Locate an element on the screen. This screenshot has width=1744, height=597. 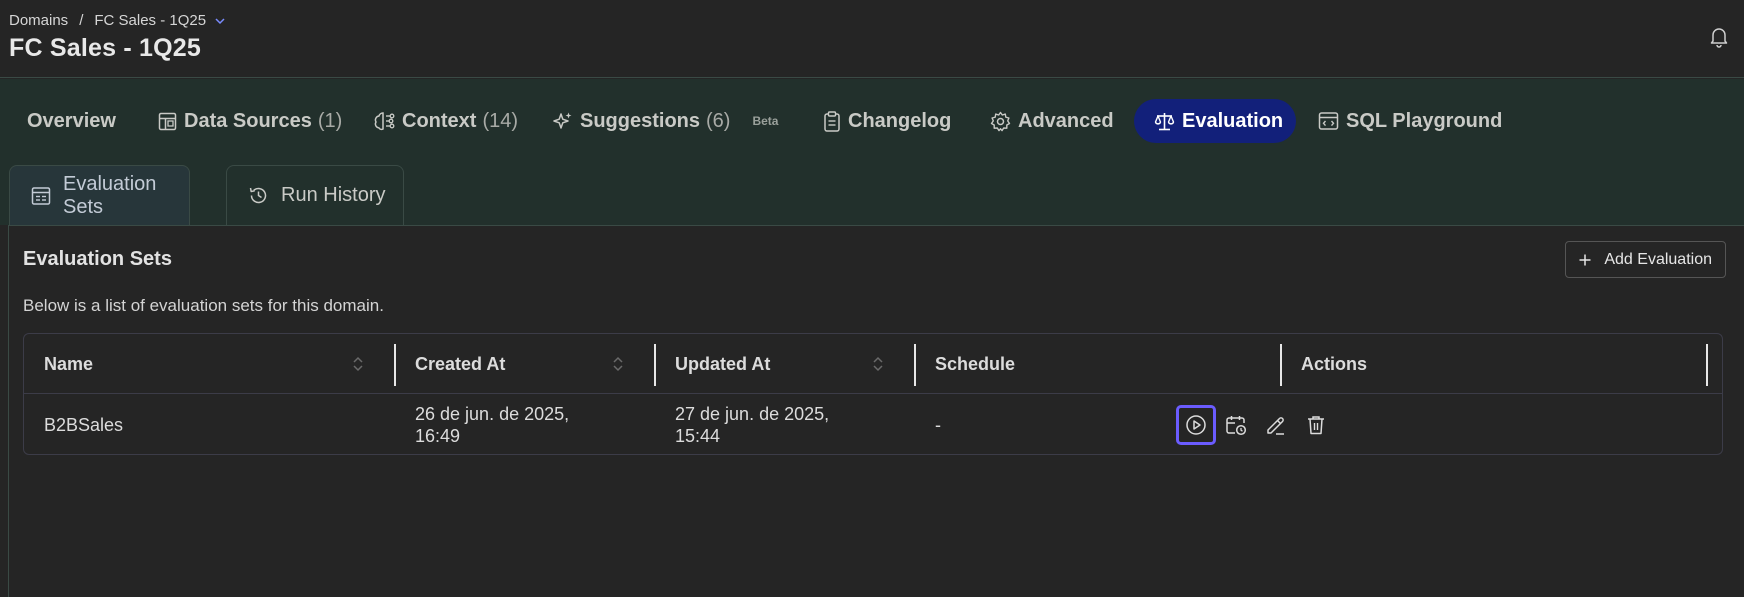
code-window-icon is located at coordinates (1328, 121).